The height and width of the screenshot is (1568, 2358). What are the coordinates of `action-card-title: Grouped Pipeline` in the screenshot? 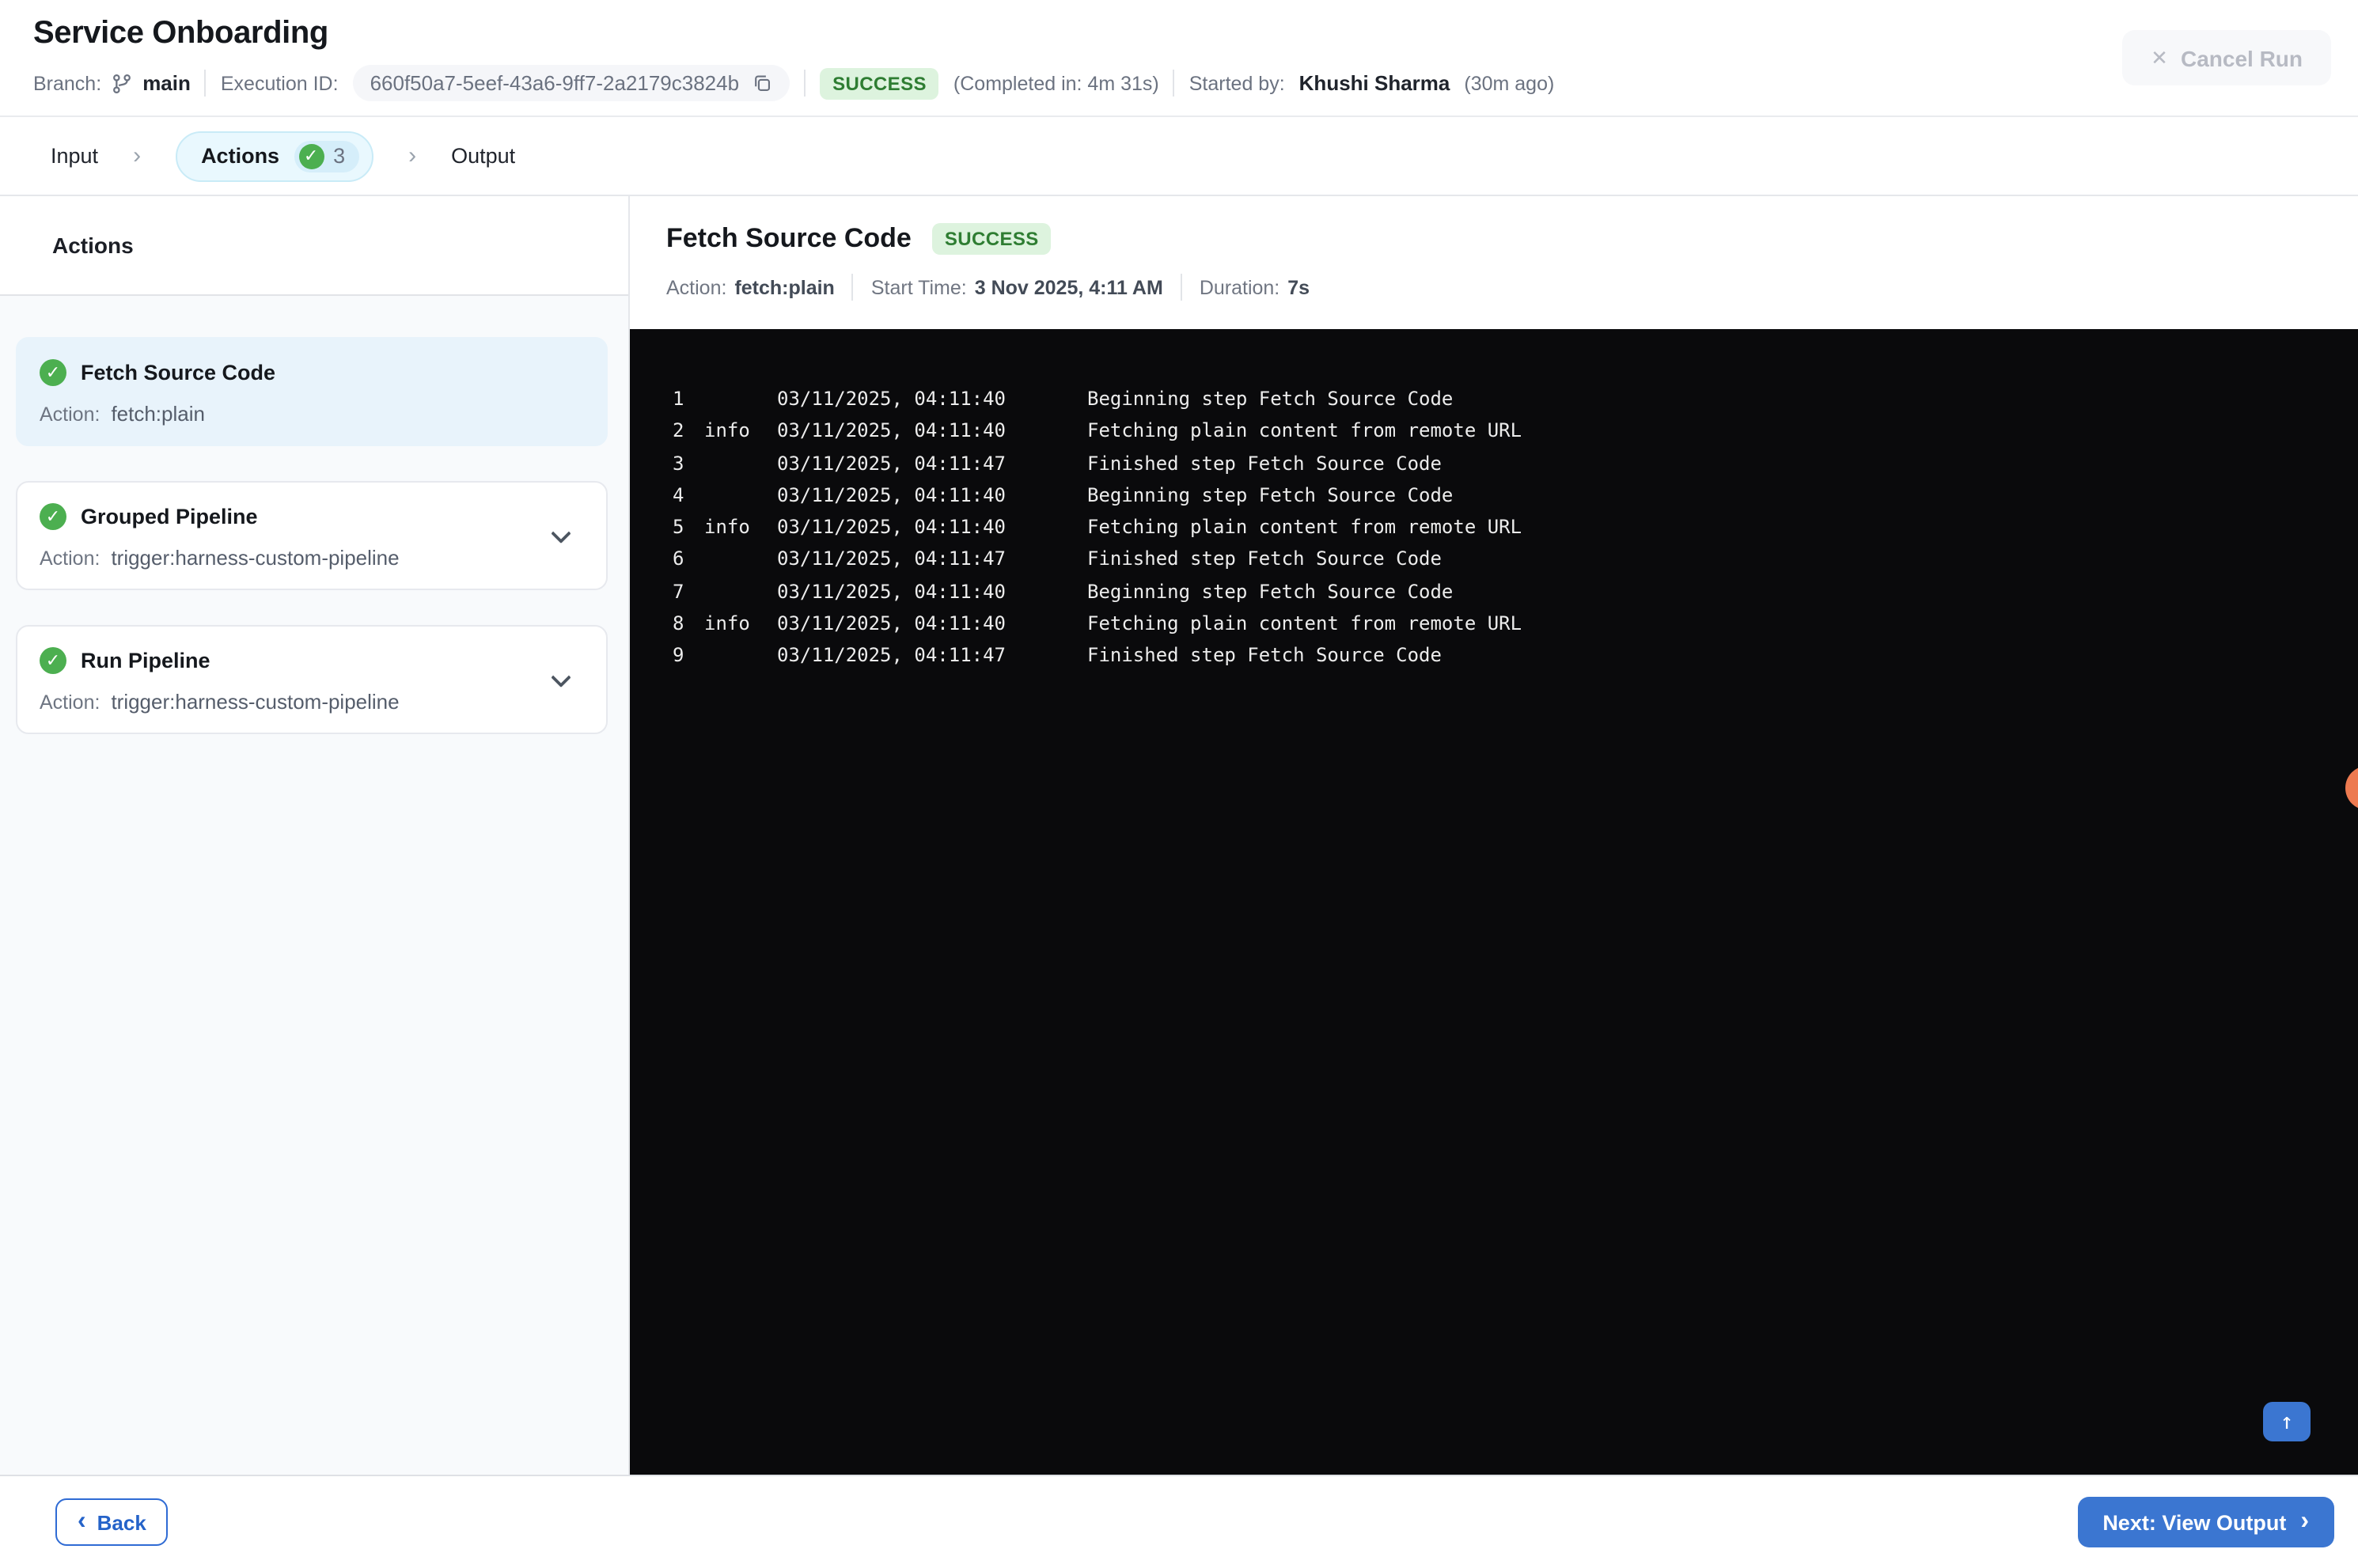 It's located at (169, 516).